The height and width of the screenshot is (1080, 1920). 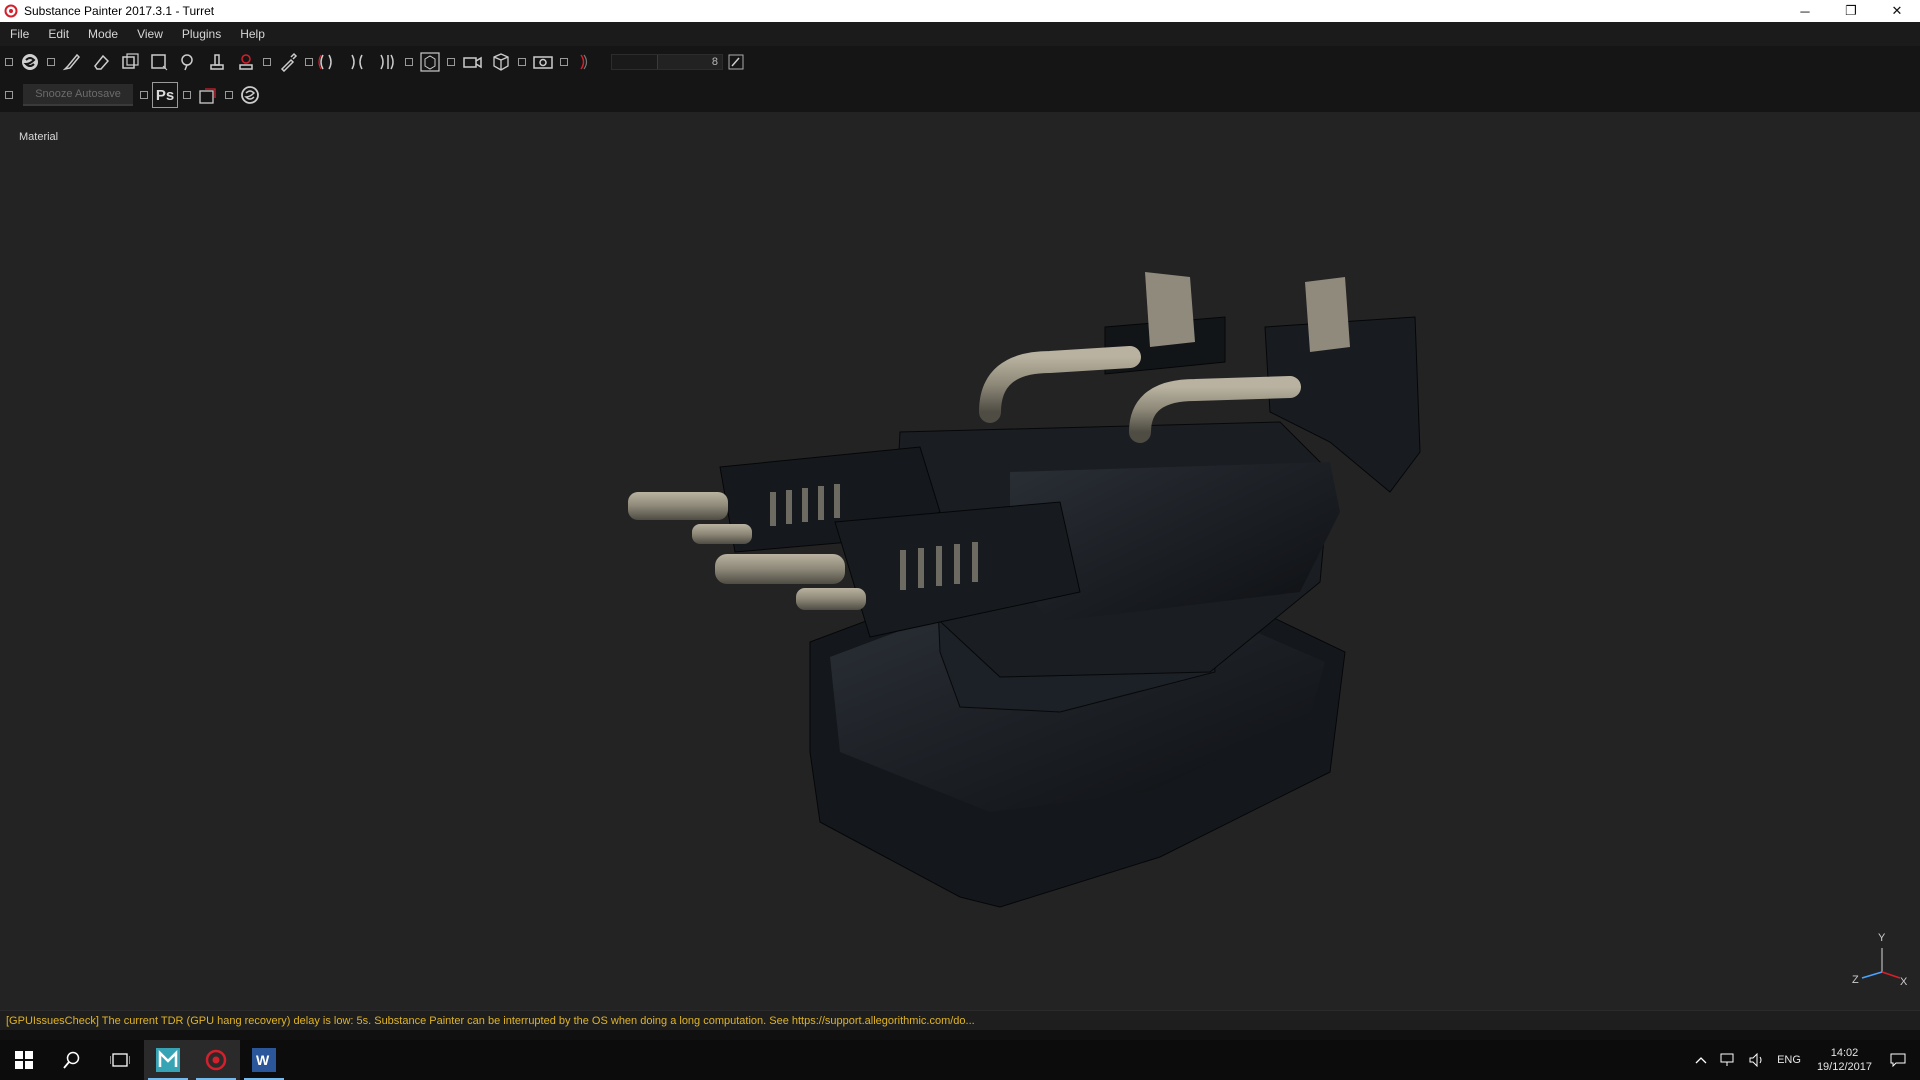 I want to click on substance-logo-icon, so click(x=30, y=62).